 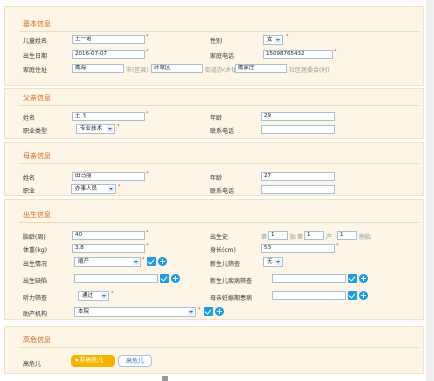 What do you see at coordinates (219, 237) in the screenshot?
I see `birth-history-label: 出生史` at bounding box center [219, 237].